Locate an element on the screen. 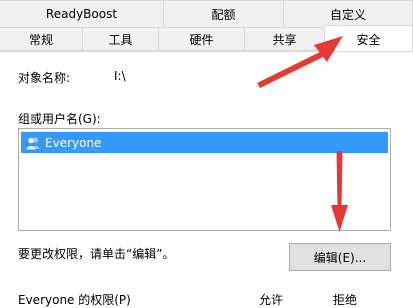 The image size is (413, 308). tab-general: 常规 is located at coordinates (41, 39).